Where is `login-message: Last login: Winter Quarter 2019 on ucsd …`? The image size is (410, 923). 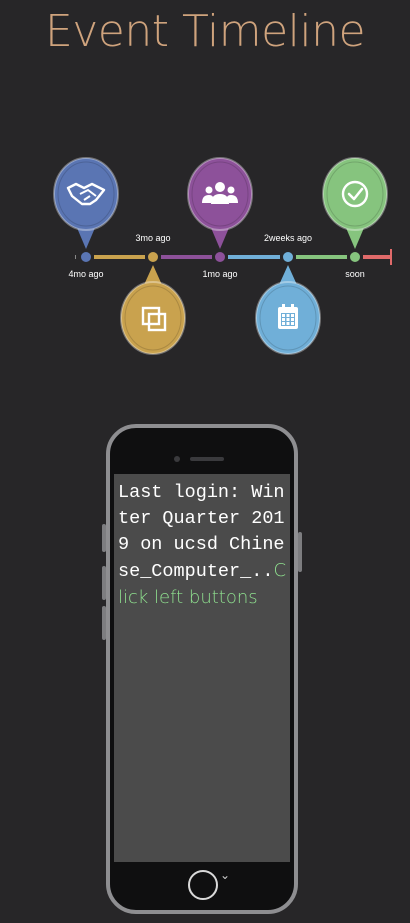
login-message: Last login: Winter Quarter 2019 on ucsd … is located at coordinates (201, 532).